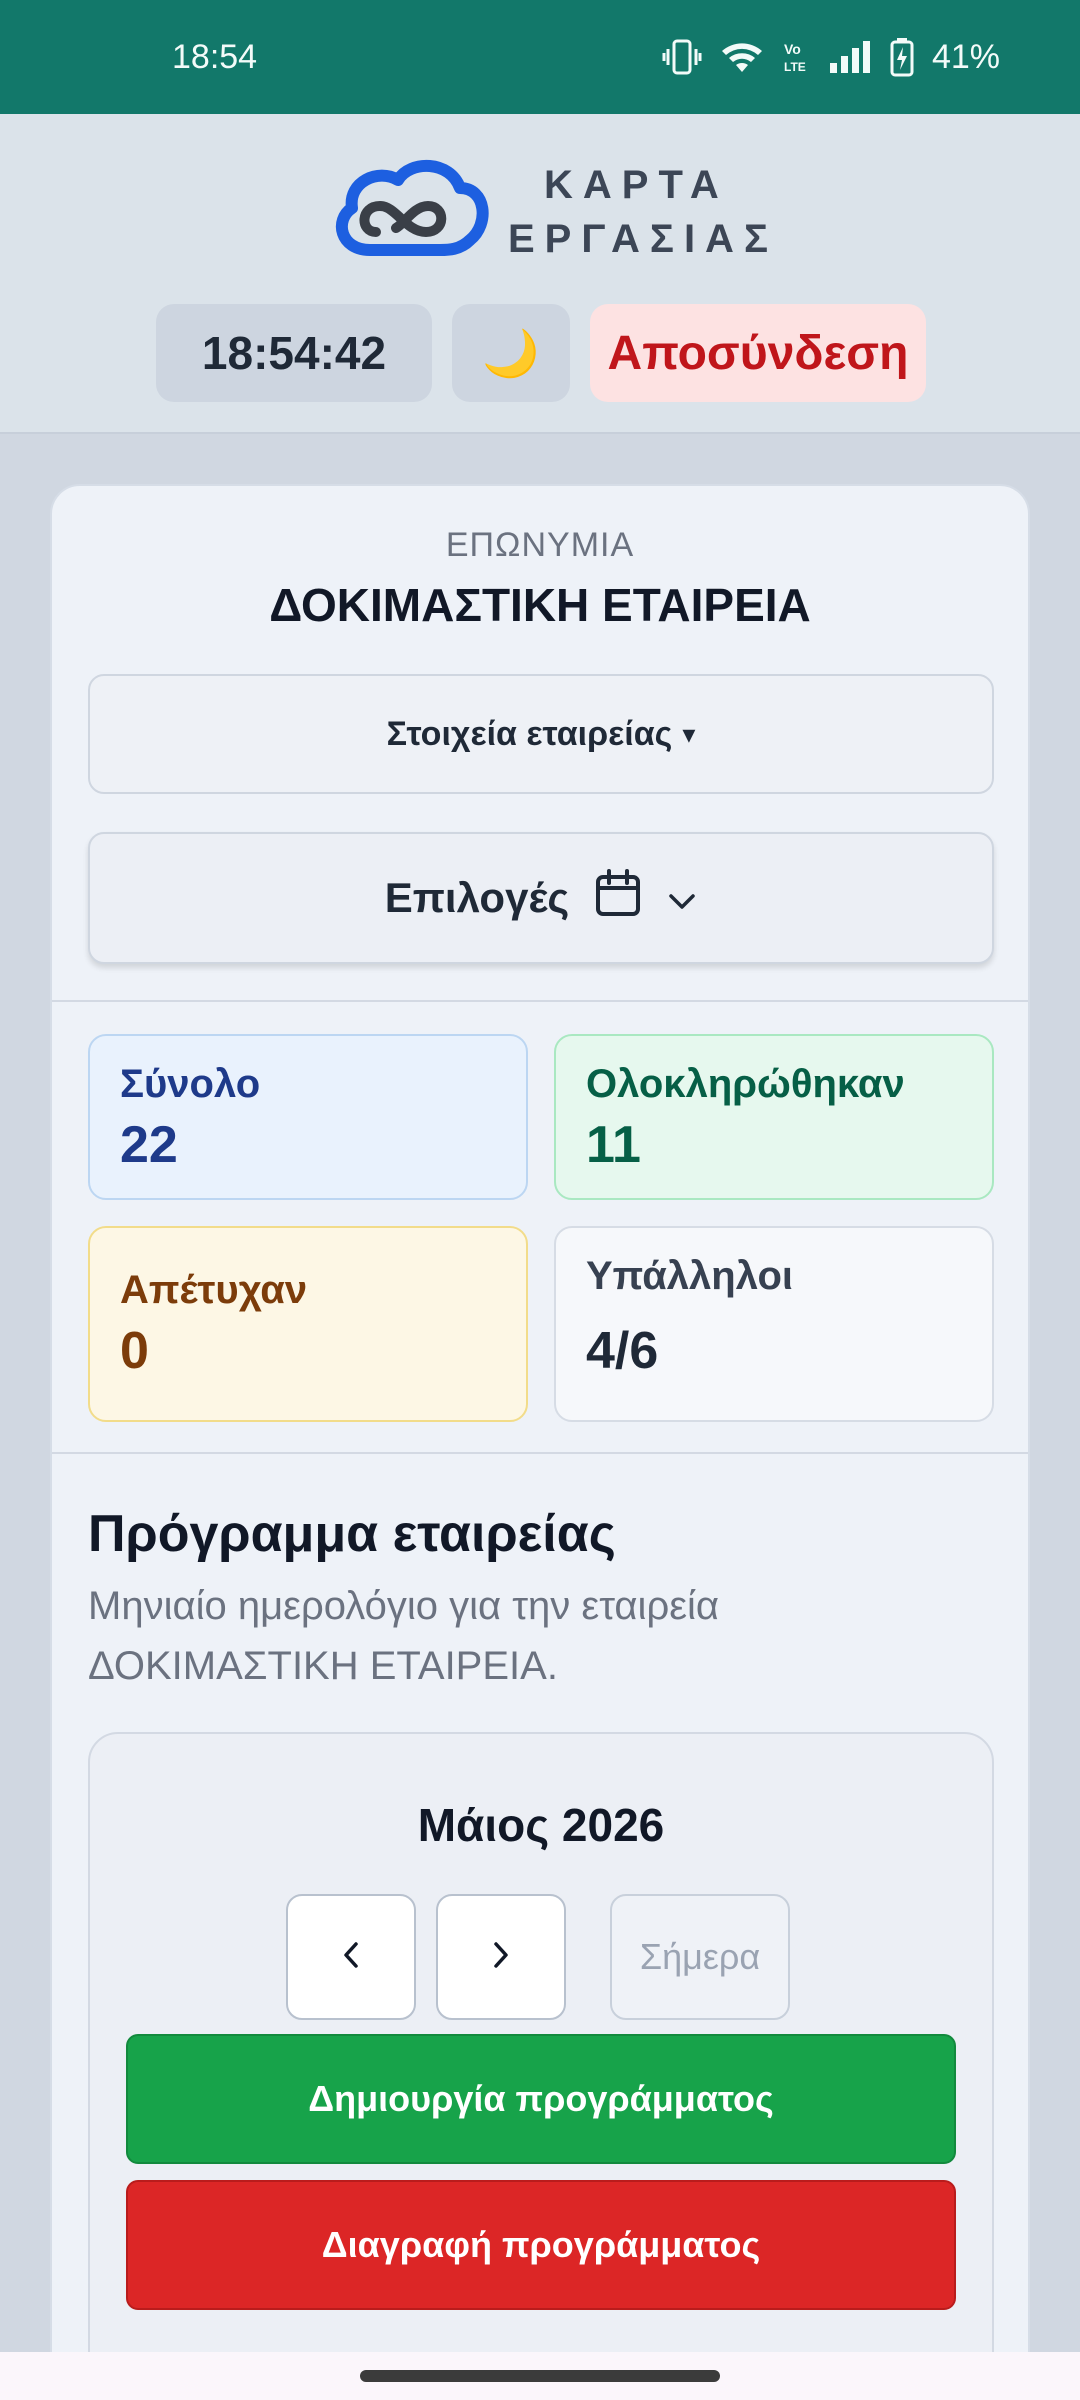 The width and height of the screenshot is (1080, 2400). Describe the element at coordinates (636, 184) in the screenshot. I see `logo-line1: ΚΑΡΤΑ` at that location.